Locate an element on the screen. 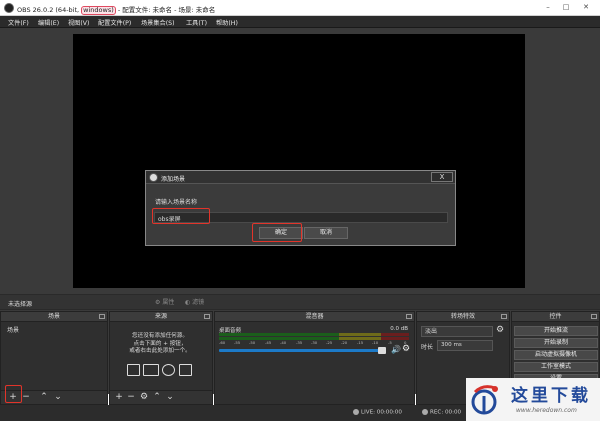 This screenshot has width=600, height=421. source-type-icons is located at coordinates (162, 371).